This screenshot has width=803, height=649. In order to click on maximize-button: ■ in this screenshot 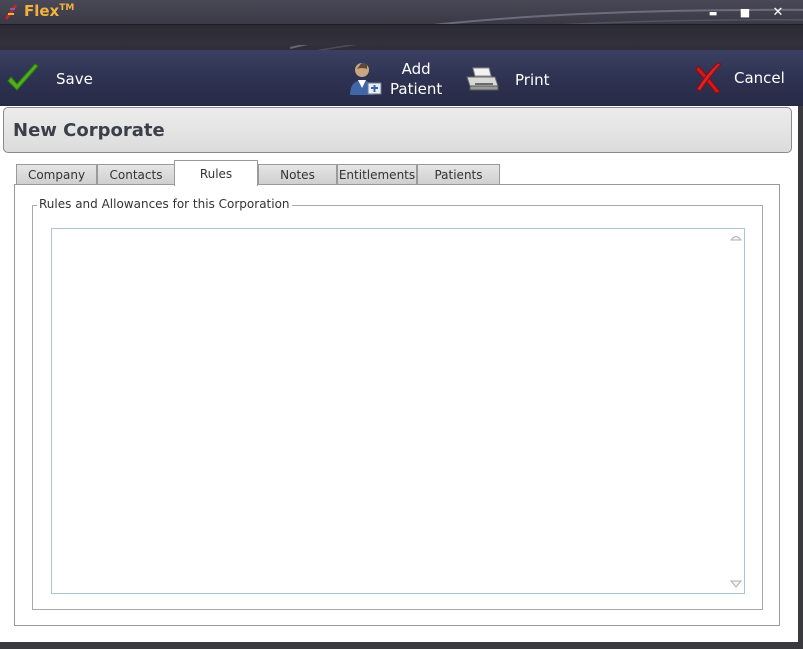, I will do `click(745, 13)`.